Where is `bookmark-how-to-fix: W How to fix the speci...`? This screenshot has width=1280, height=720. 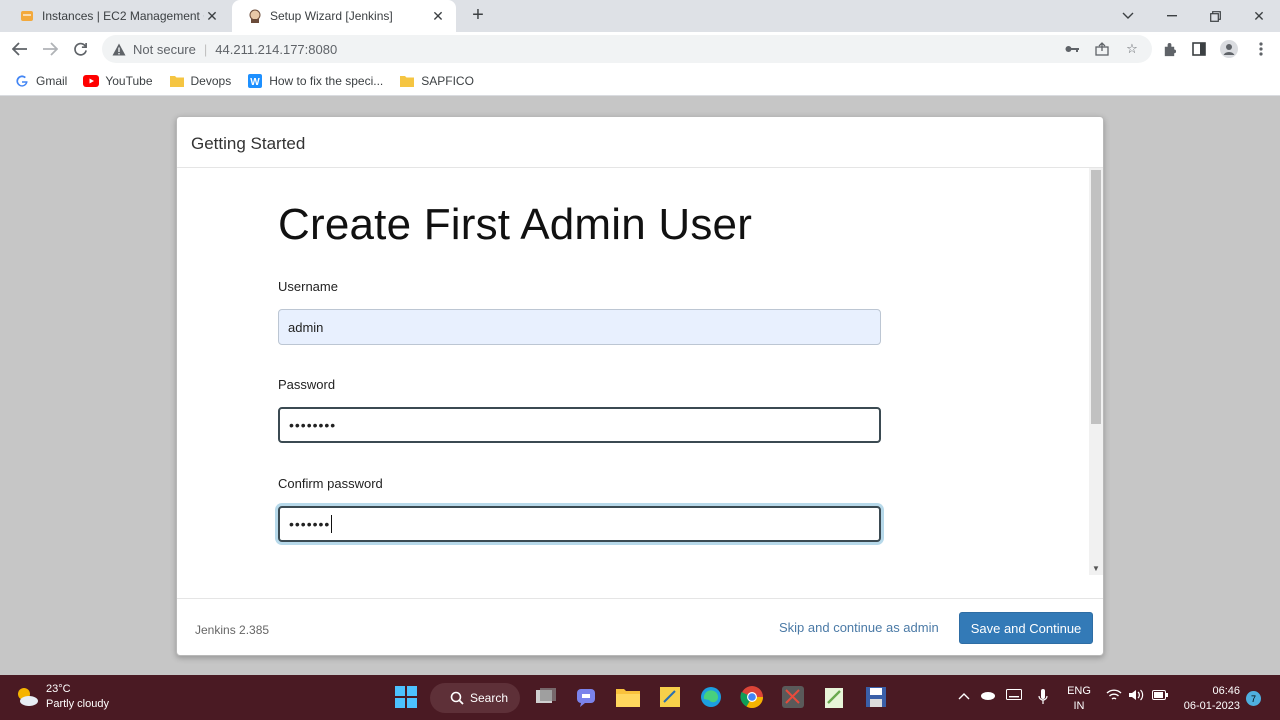
bookmark-how-to-fix: W How to fix the speci... is located at coordinates (315, 81).